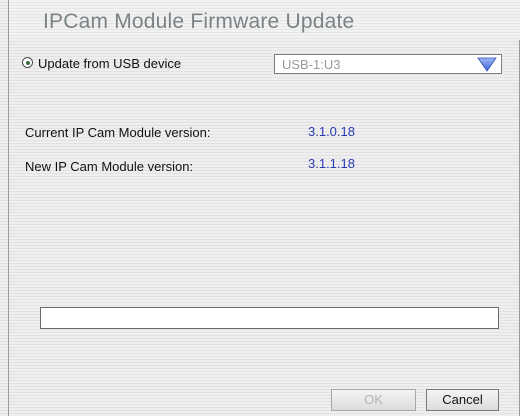 The width and height of the screenshot is (520, 416). What do you see at coordinates (199, 21) in the screenshot?
I see `window-title: IPCam Module Firmware Update` at bounding box center [199, 21].